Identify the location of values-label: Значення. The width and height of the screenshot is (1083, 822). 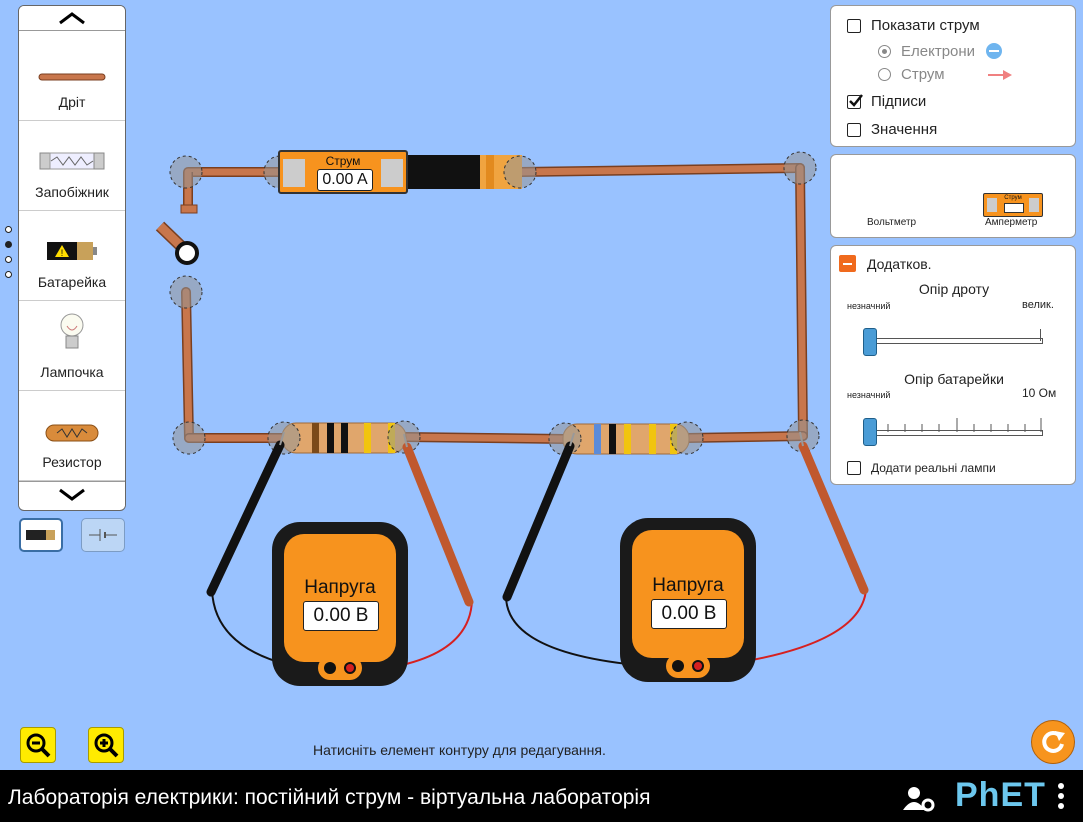
(904, 129).